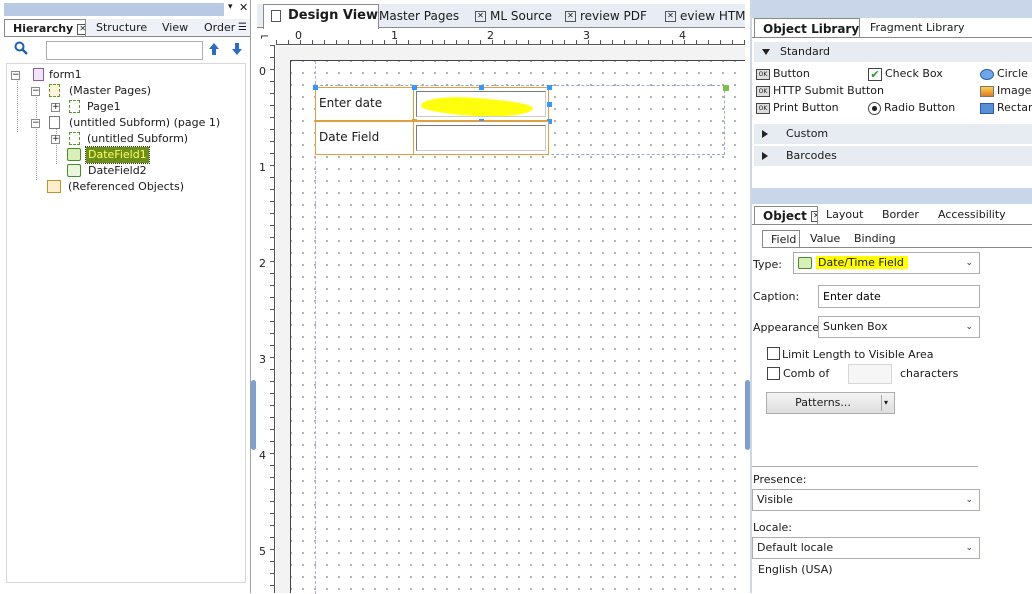  What do you see at coordinates (773, 353) in the screenshot?
I see `limit-length-checkbox` at bounding box center [773, 353].